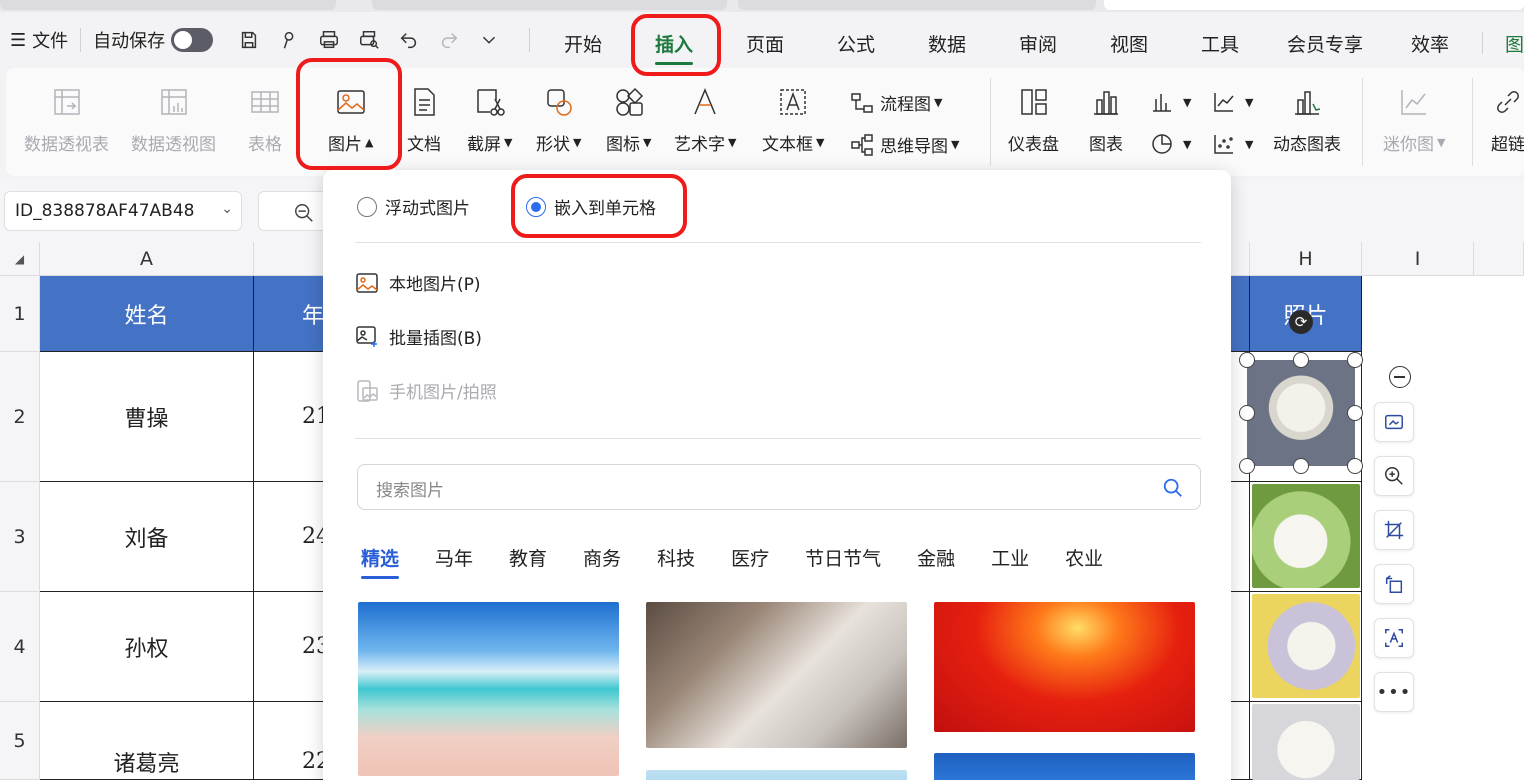 The image size is (1524, 780). Describe the element at coordinates (1084, 557) in the screenshot. I see `category-agriculture: 农业` at that location.